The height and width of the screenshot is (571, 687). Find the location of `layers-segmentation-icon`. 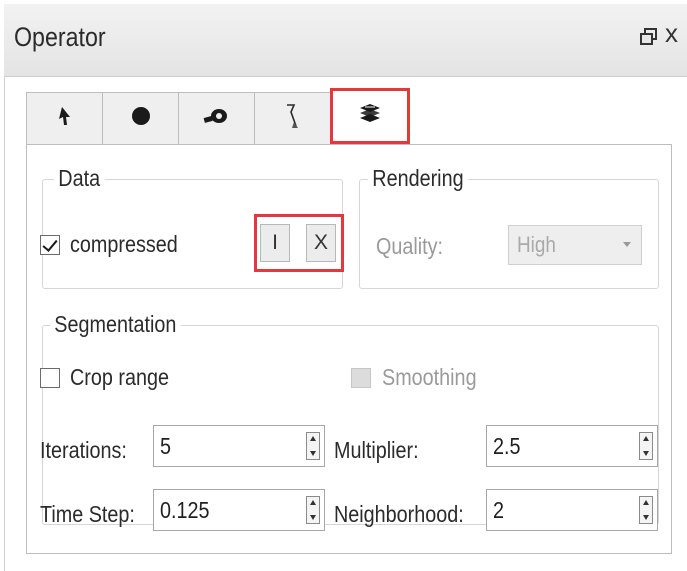

layers-segmentation-icon is located at coordinates (370, 116).